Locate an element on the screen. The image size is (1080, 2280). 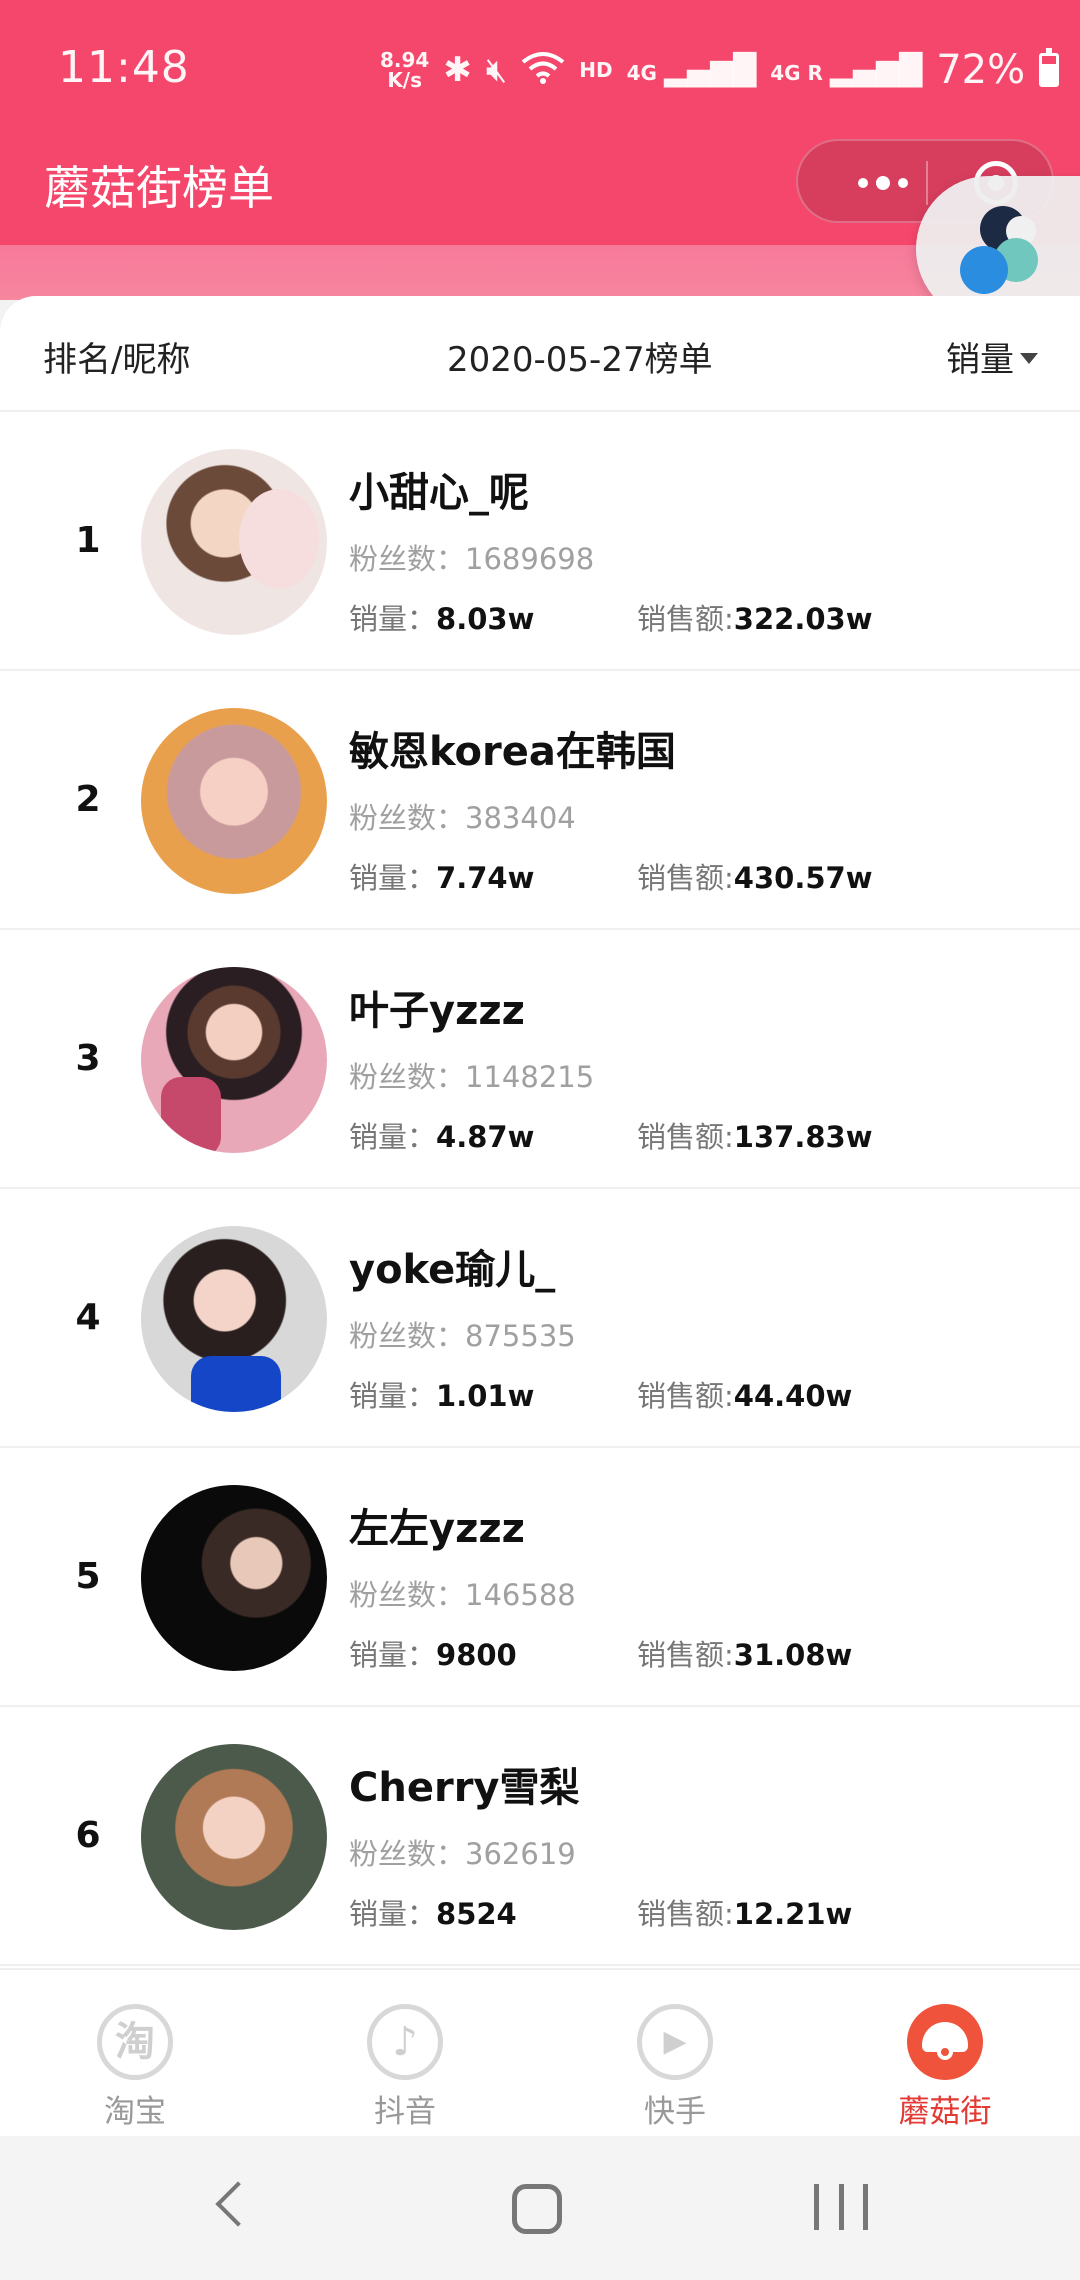
streamer-name: 左左yzzz is located at coordinates (437, 1529).